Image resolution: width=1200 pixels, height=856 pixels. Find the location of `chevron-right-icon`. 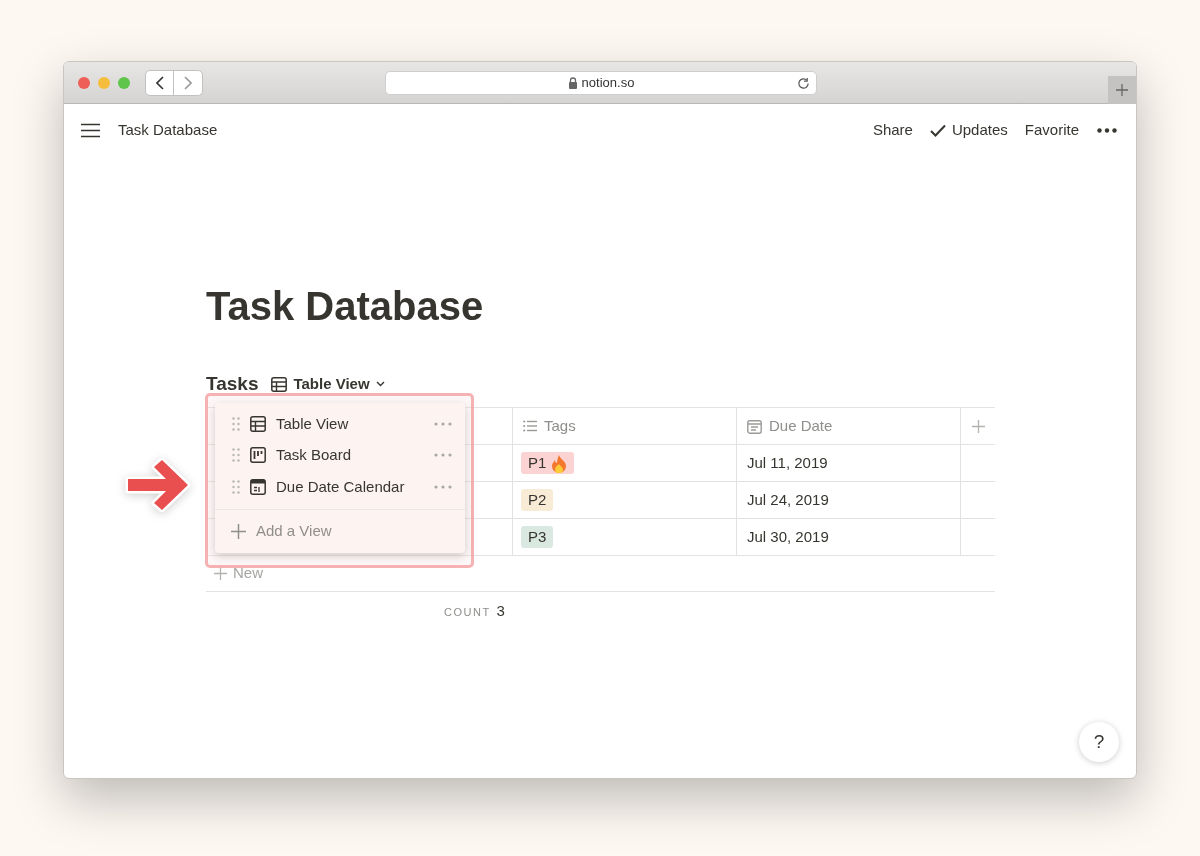

chevron-right-icon is located at coordinates (188, 82).